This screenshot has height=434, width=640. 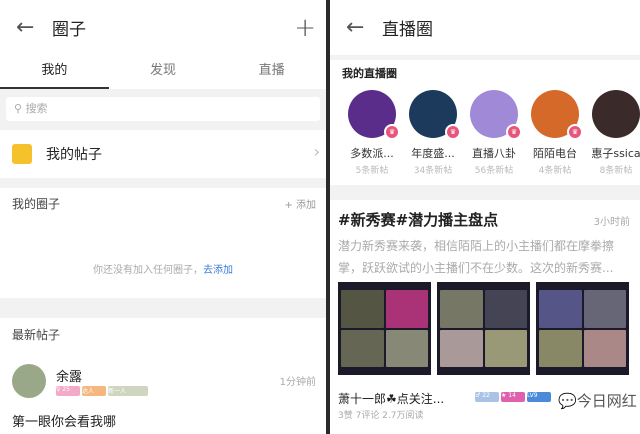 What do you see at coordinates (433, 171) in the screenshot?
I see `circle-count: 34条新帖` at bounding box center [433, 171].